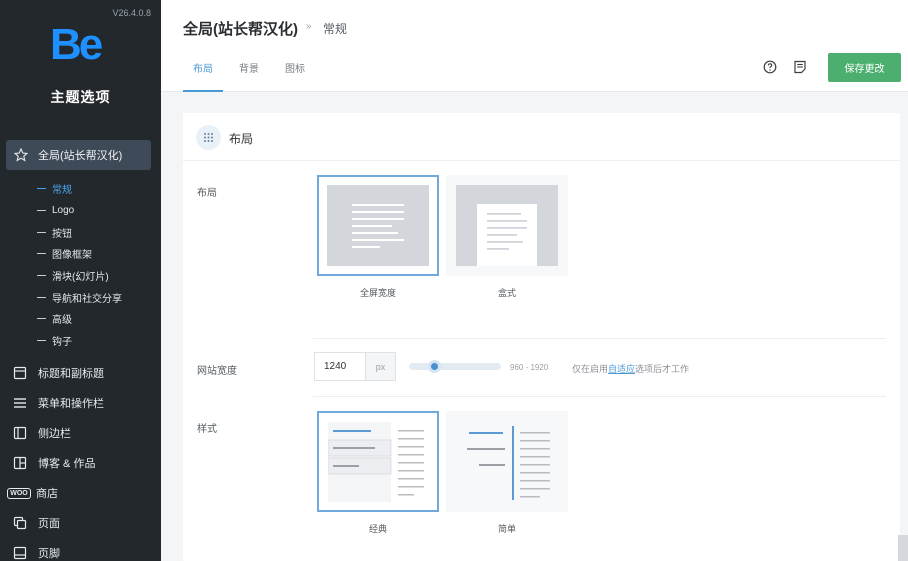 The height and width of the screenshot is (561, 908). Describe the element at coordinates (208, 137) in the screenshot. I see `dots-grid-icon` at that location.